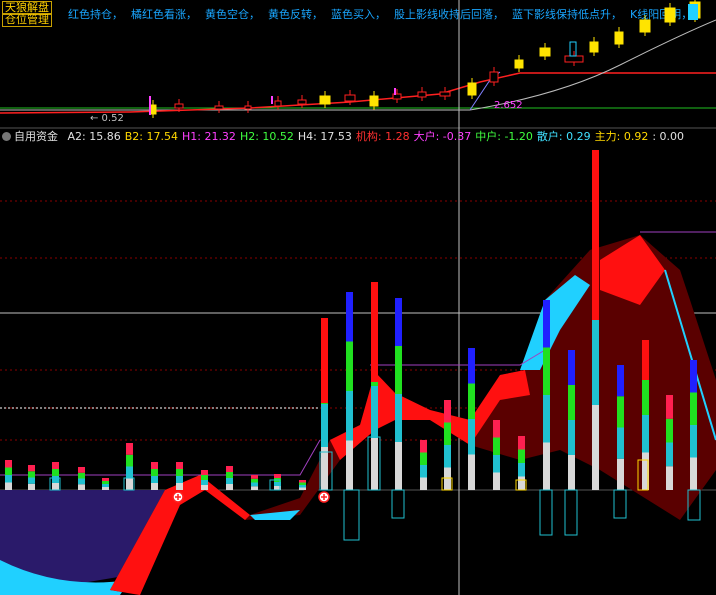 The image size is (716, 595). Describe the element at coordinates (6, 136) in the screenshot. I see `gear-icon` at that location.